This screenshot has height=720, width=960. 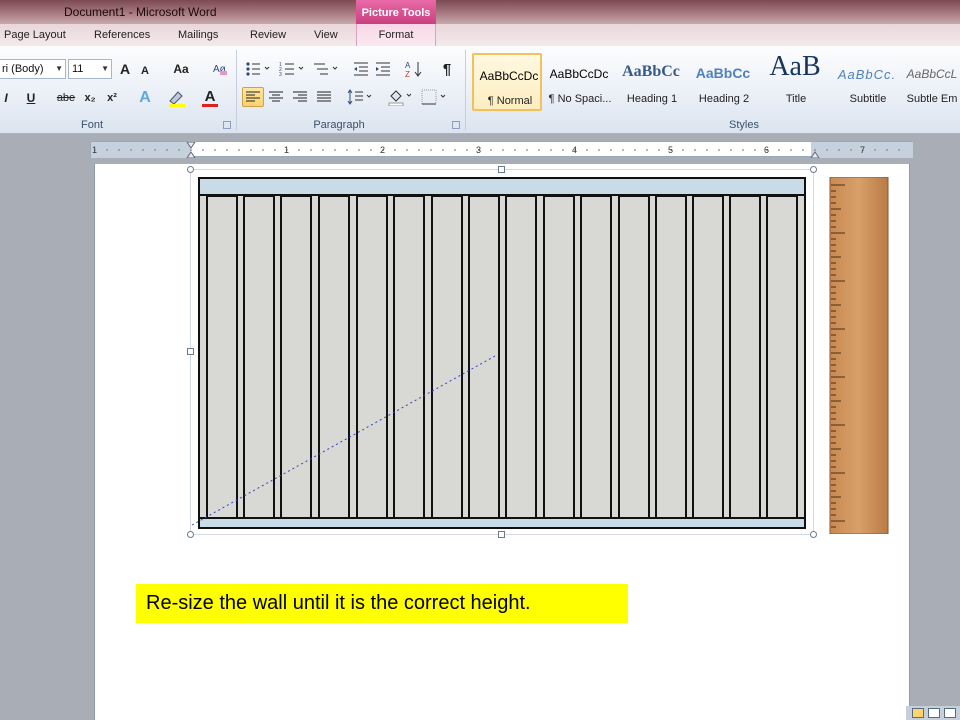 What do you see at coordinates (867, 74) in the screenshot?
I see `style-sample: AaBbCc.` at bounding box center [867, 74].